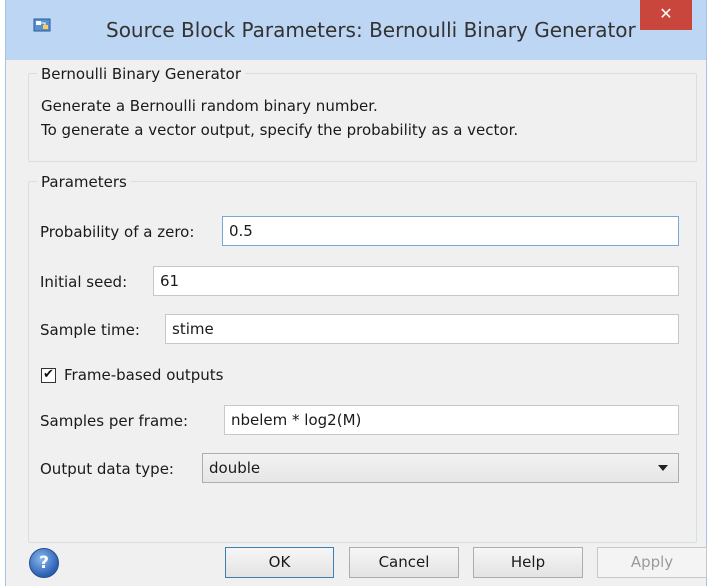 The image size is (716, 586). Describe the element at coordinates (44, 563) in the screenshot. I see `help-question-icon: ?` at that location.